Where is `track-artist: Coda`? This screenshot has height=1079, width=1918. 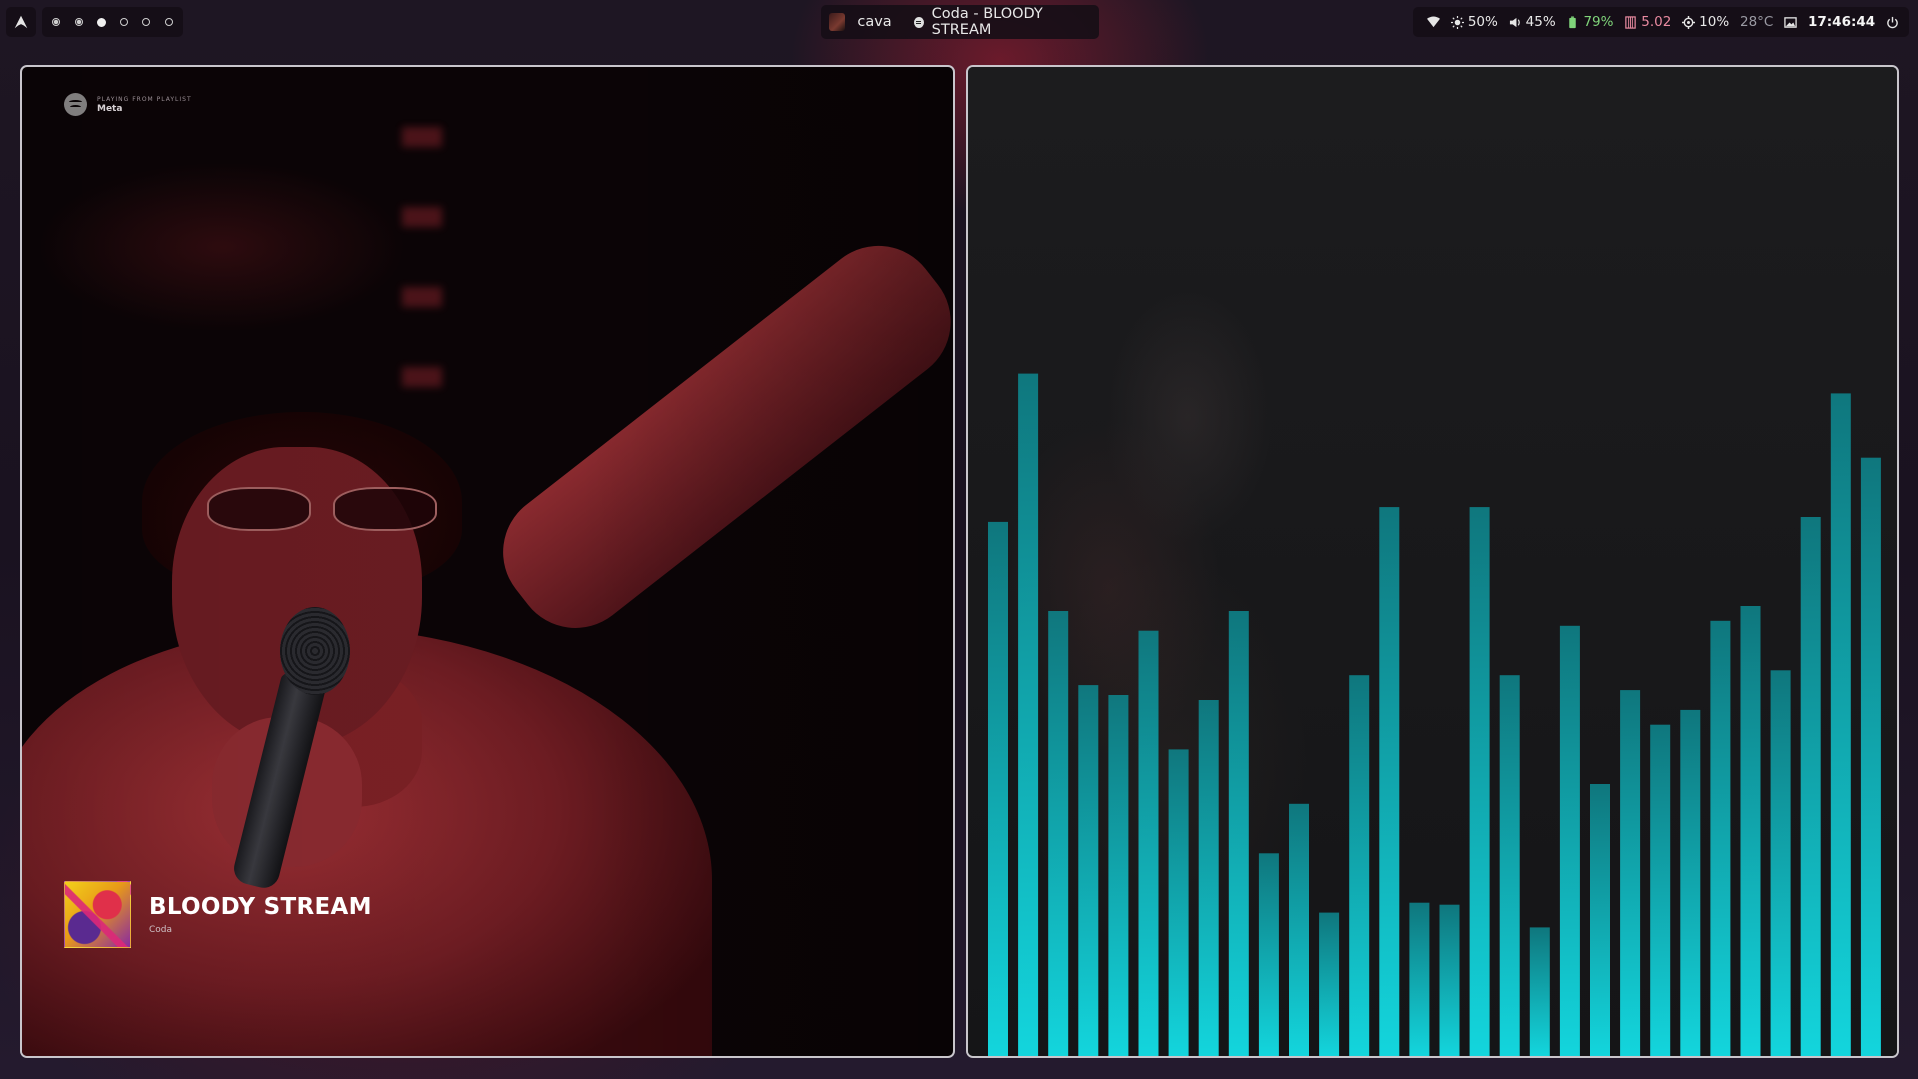 track-artist: Coda is located at coordinates (260, 930).